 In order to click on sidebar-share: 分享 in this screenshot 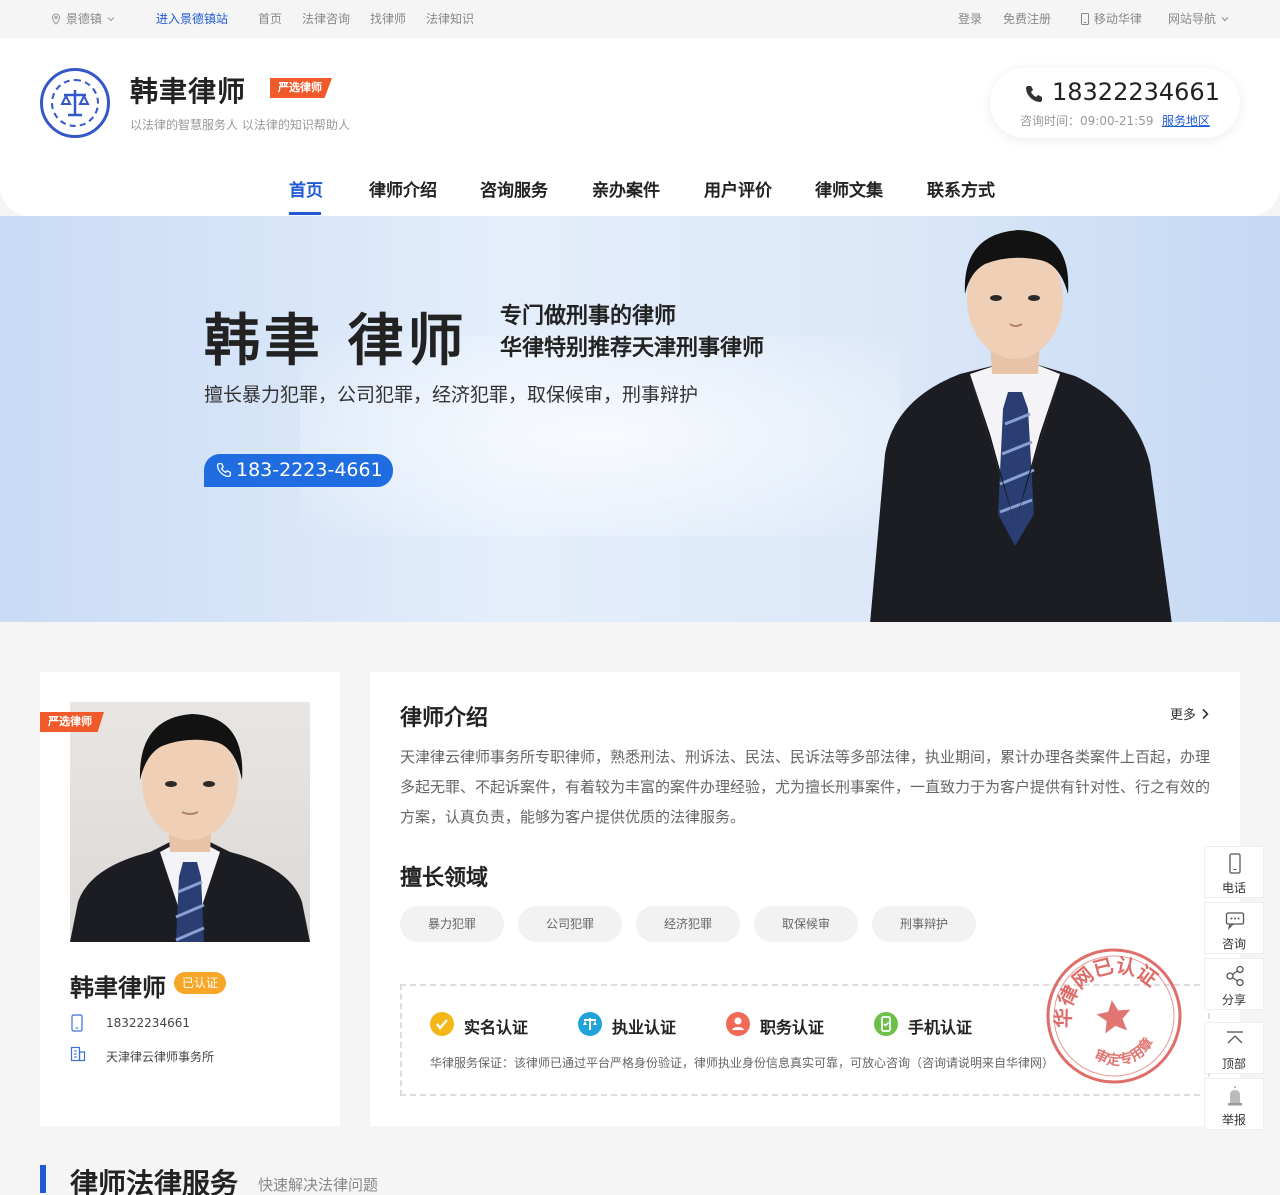, I will do `click(1234, 984)`.